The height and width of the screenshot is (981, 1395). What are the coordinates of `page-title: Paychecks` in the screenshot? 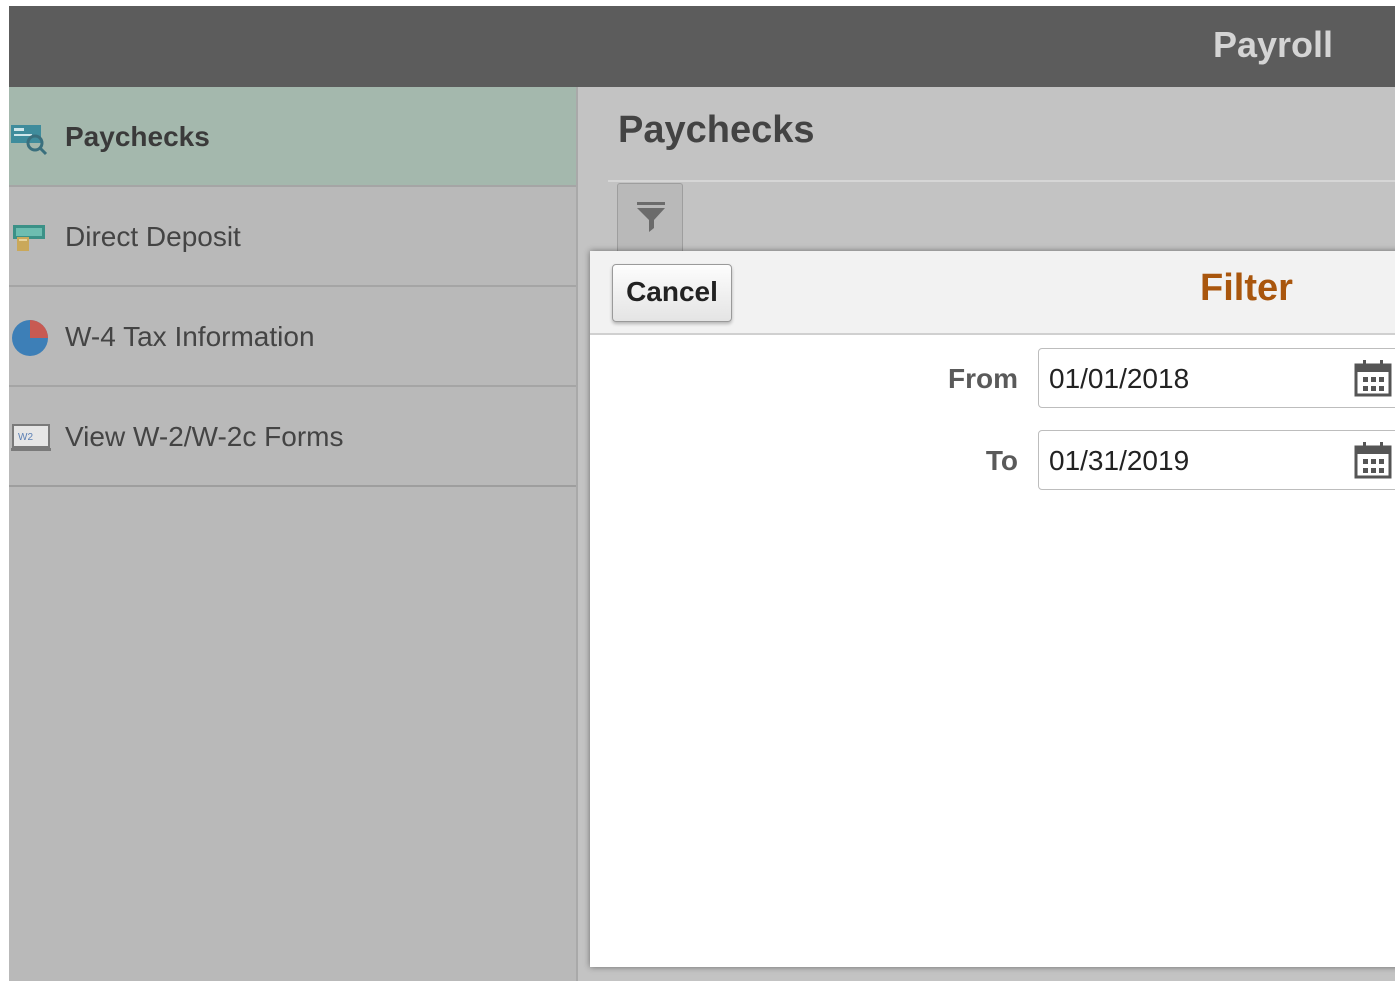 It's located at (716, 130).